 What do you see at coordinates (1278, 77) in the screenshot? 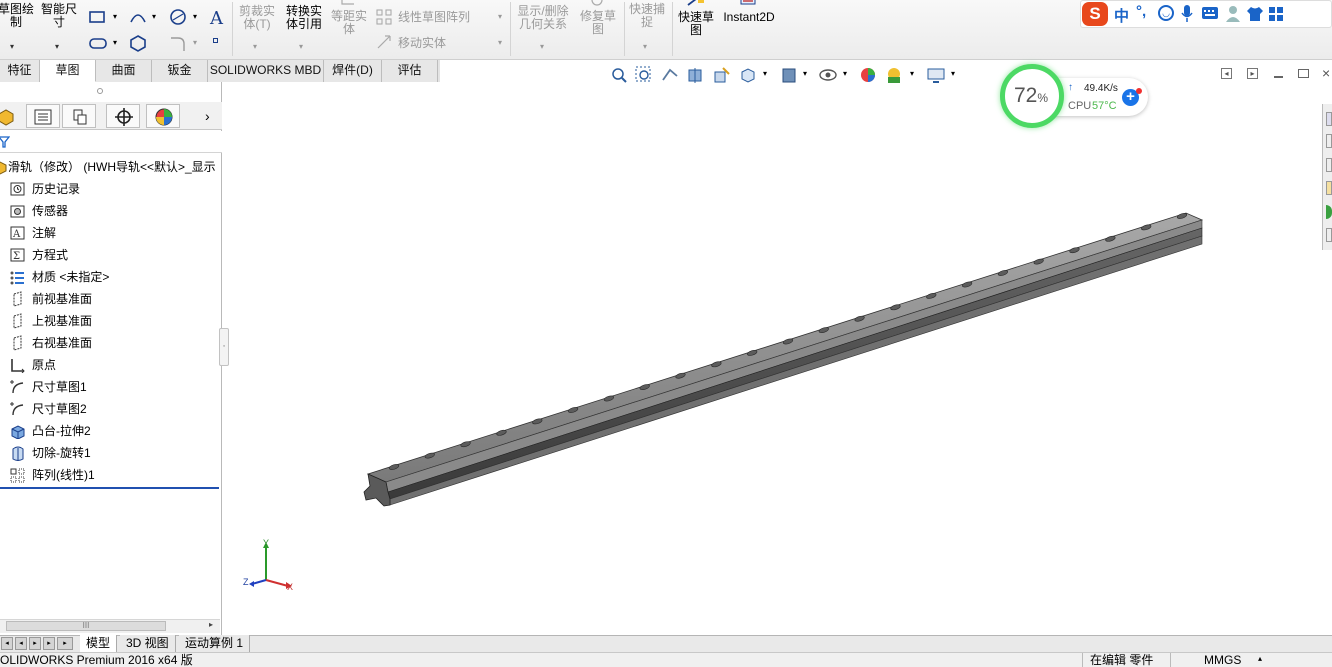
I see `minimize-icon` at bounding box center [1278, 77].